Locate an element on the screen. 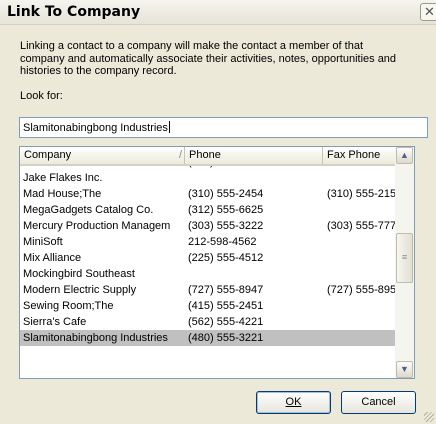 The image size is (436, 424). window-title: Link To Company is located at coordinates (74, 12).